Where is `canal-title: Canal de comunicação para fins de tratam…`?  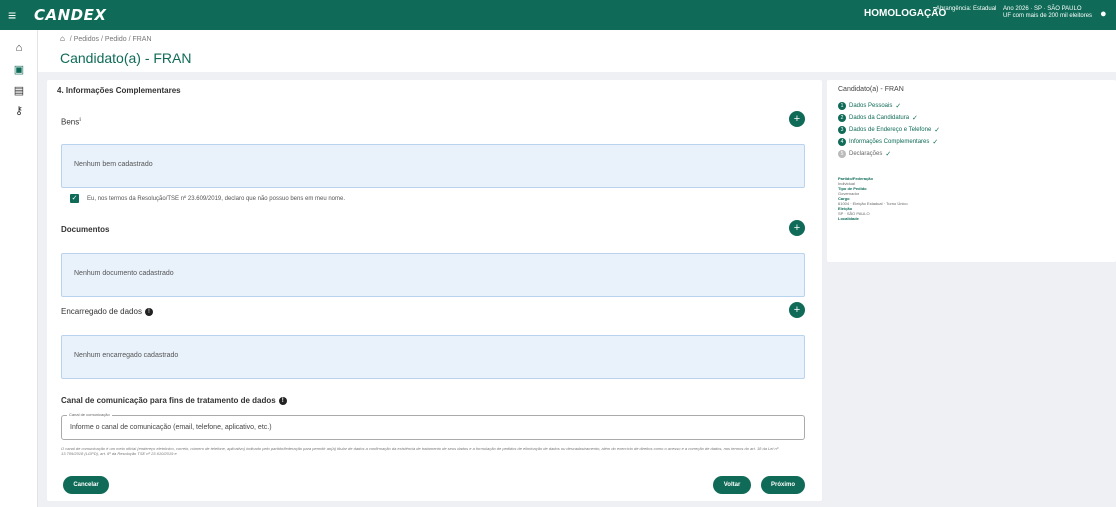 canal-title: Canal de comunicação para fins de tratam… is located at coordinates (174, 400).